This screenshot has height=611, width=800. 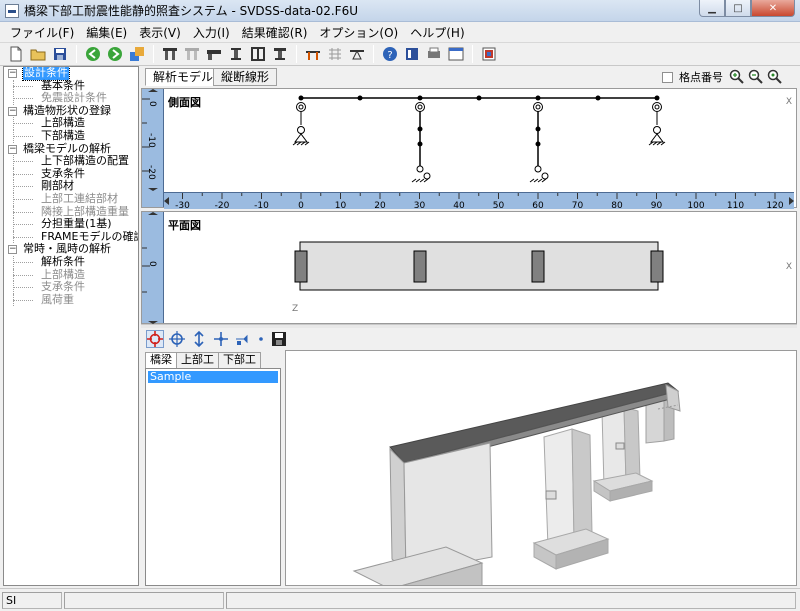 What do you see at coordinates (71, 199) in the screenshot?
I see `tree-item: 上部工連結部材` at bounding box center [71, 199].